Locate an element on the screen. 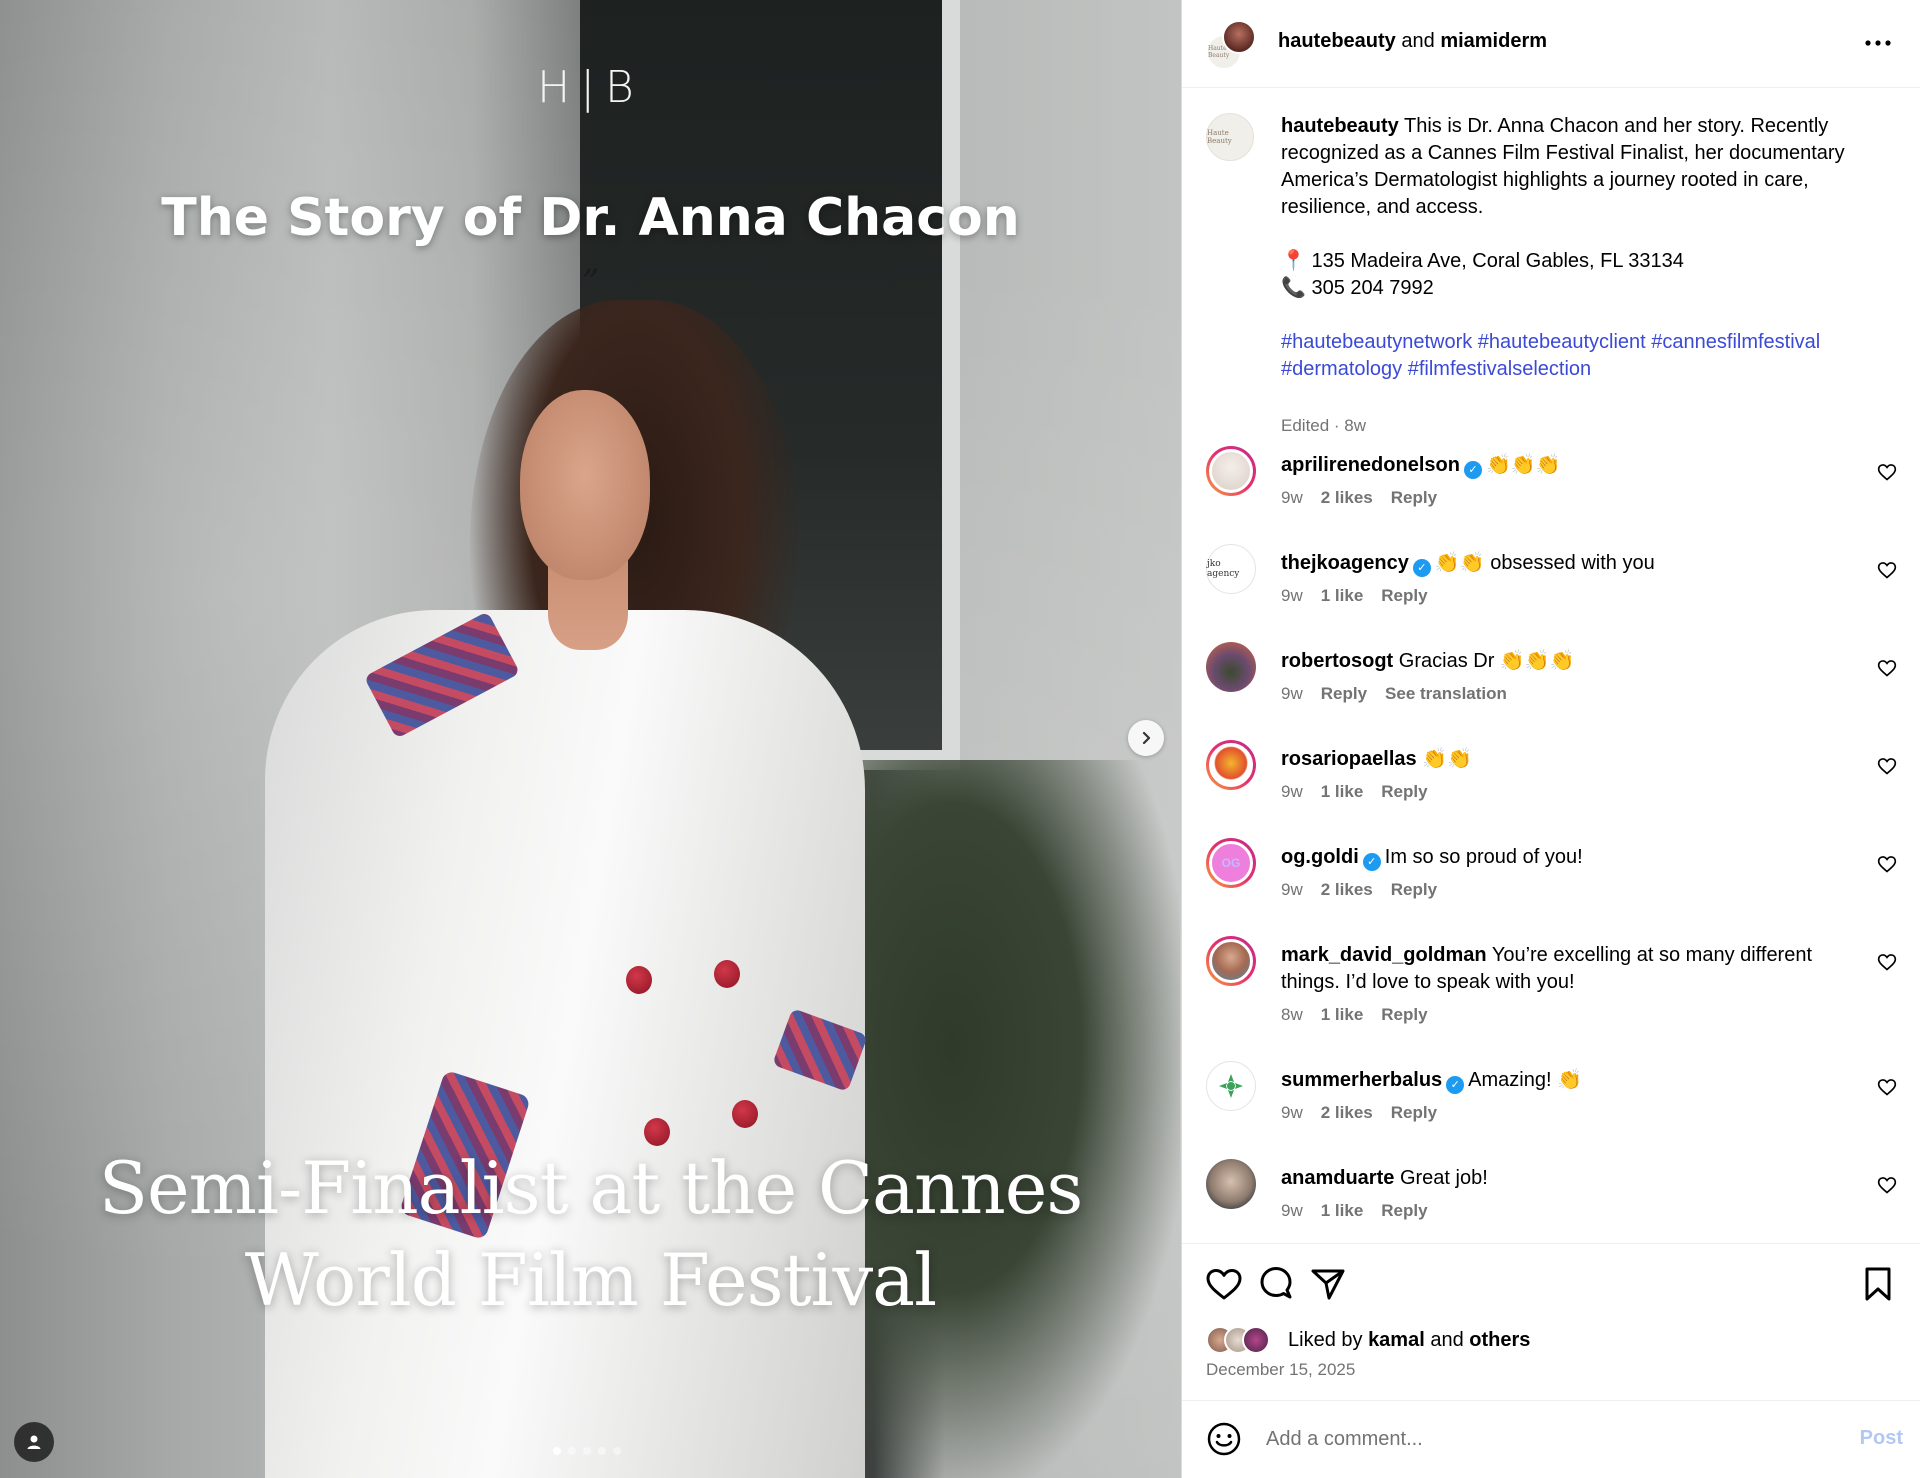 Image resolution: width=1920 pixels, height=1478 pixels. user-icon is located at coordinates (34, 1442).